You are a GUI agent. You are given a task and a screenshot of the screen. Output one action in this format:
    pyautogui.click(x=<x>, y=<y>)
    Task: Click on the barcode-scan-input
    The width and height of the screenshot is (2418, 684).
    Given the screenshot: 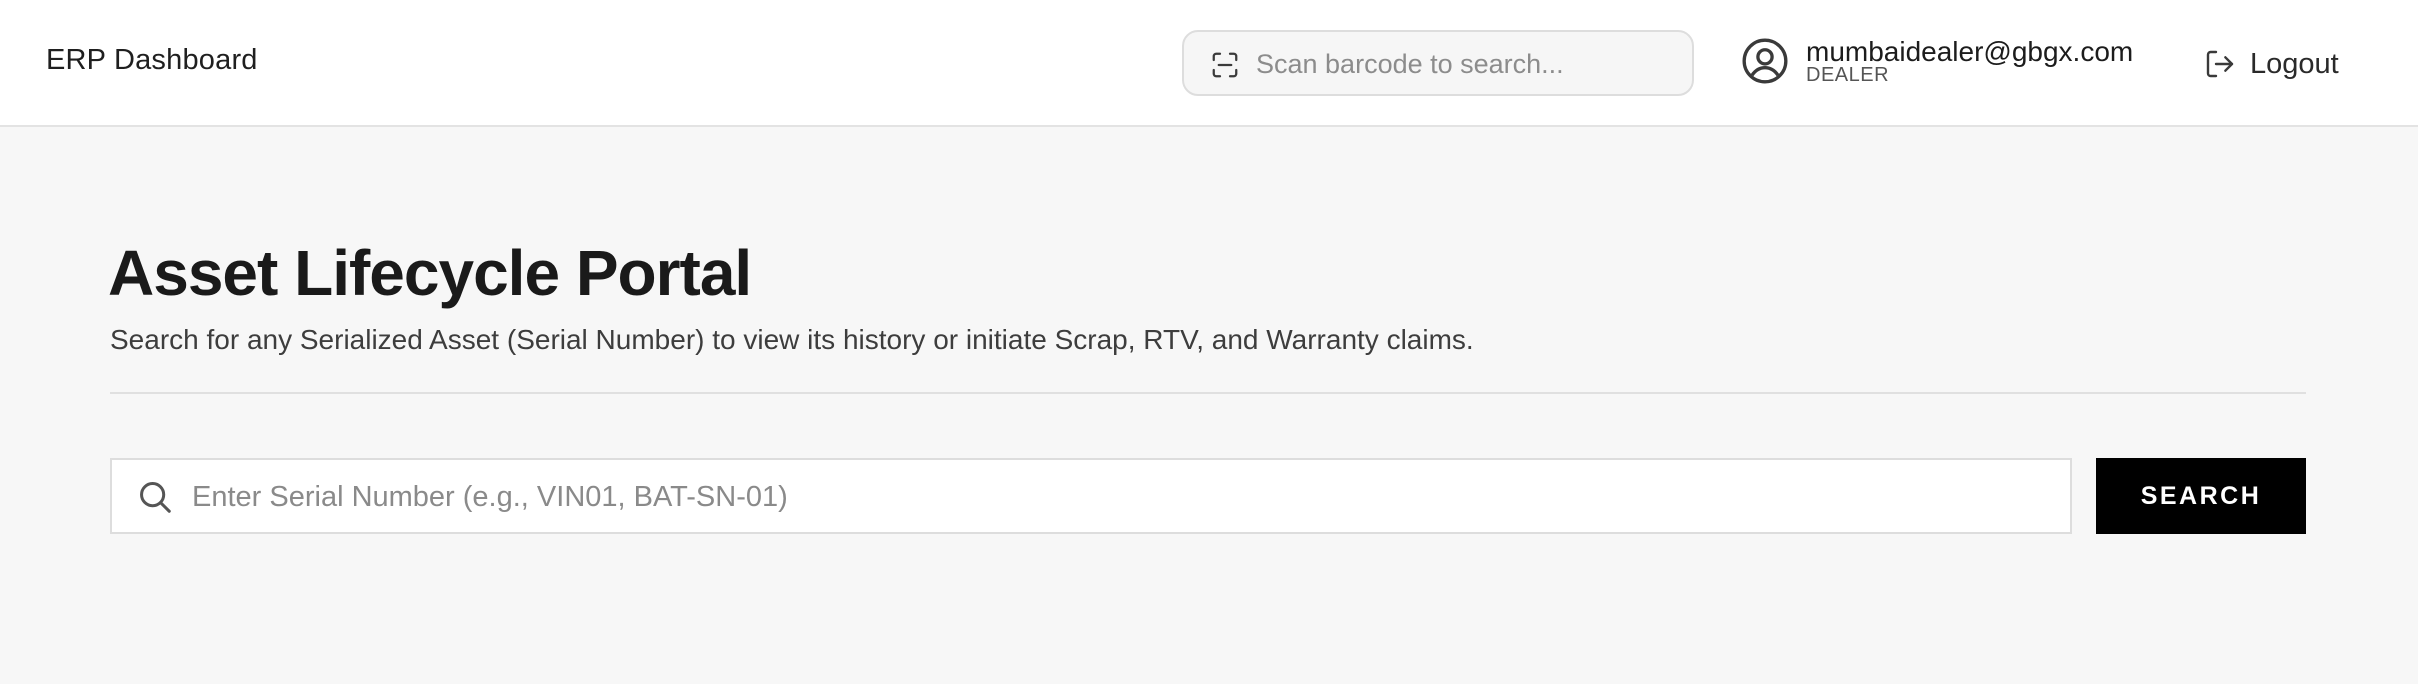 What is the action you would take?
    pyautogui.click(x=1466, y=64)
    